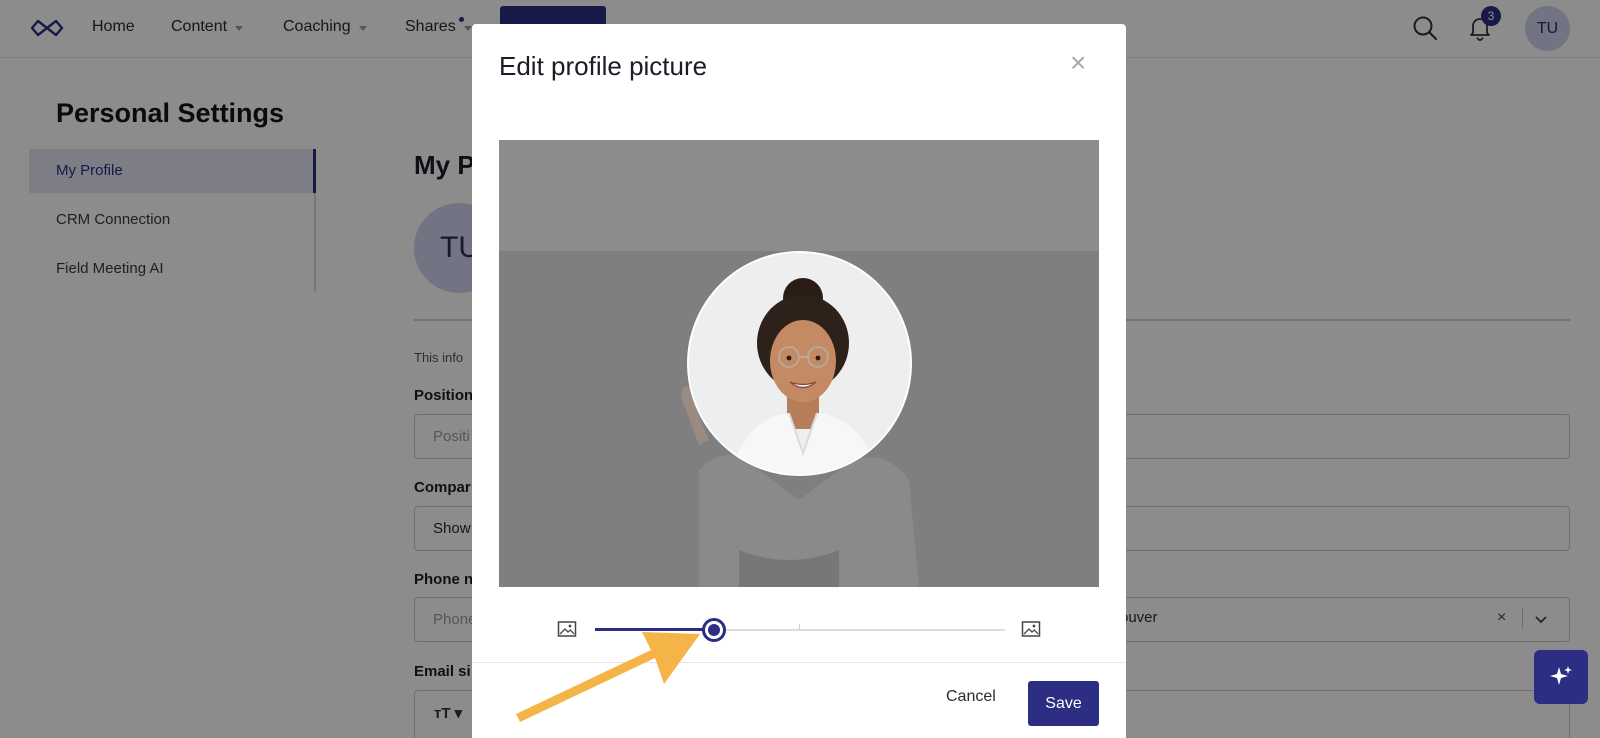 The height and width of the screenshot is (738, 1600). I want to click on dialog-title: Edit profile picture, so click(603, 66).